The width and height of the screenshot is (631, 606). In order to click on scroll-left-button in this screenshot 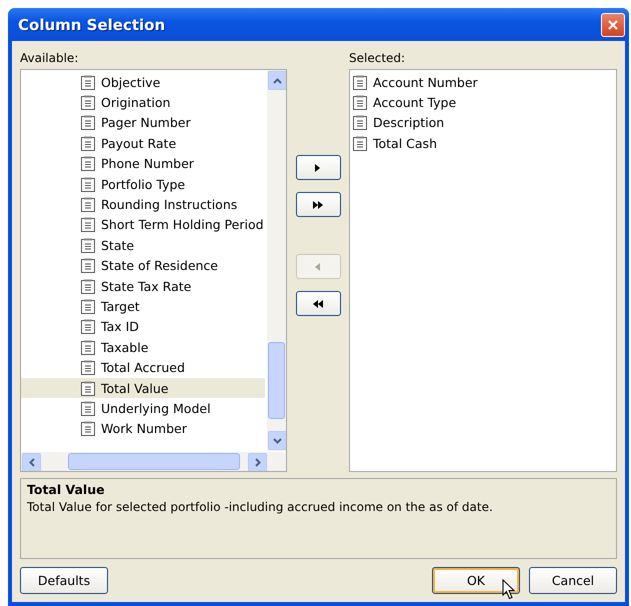, I will do `click(31, 462)`.